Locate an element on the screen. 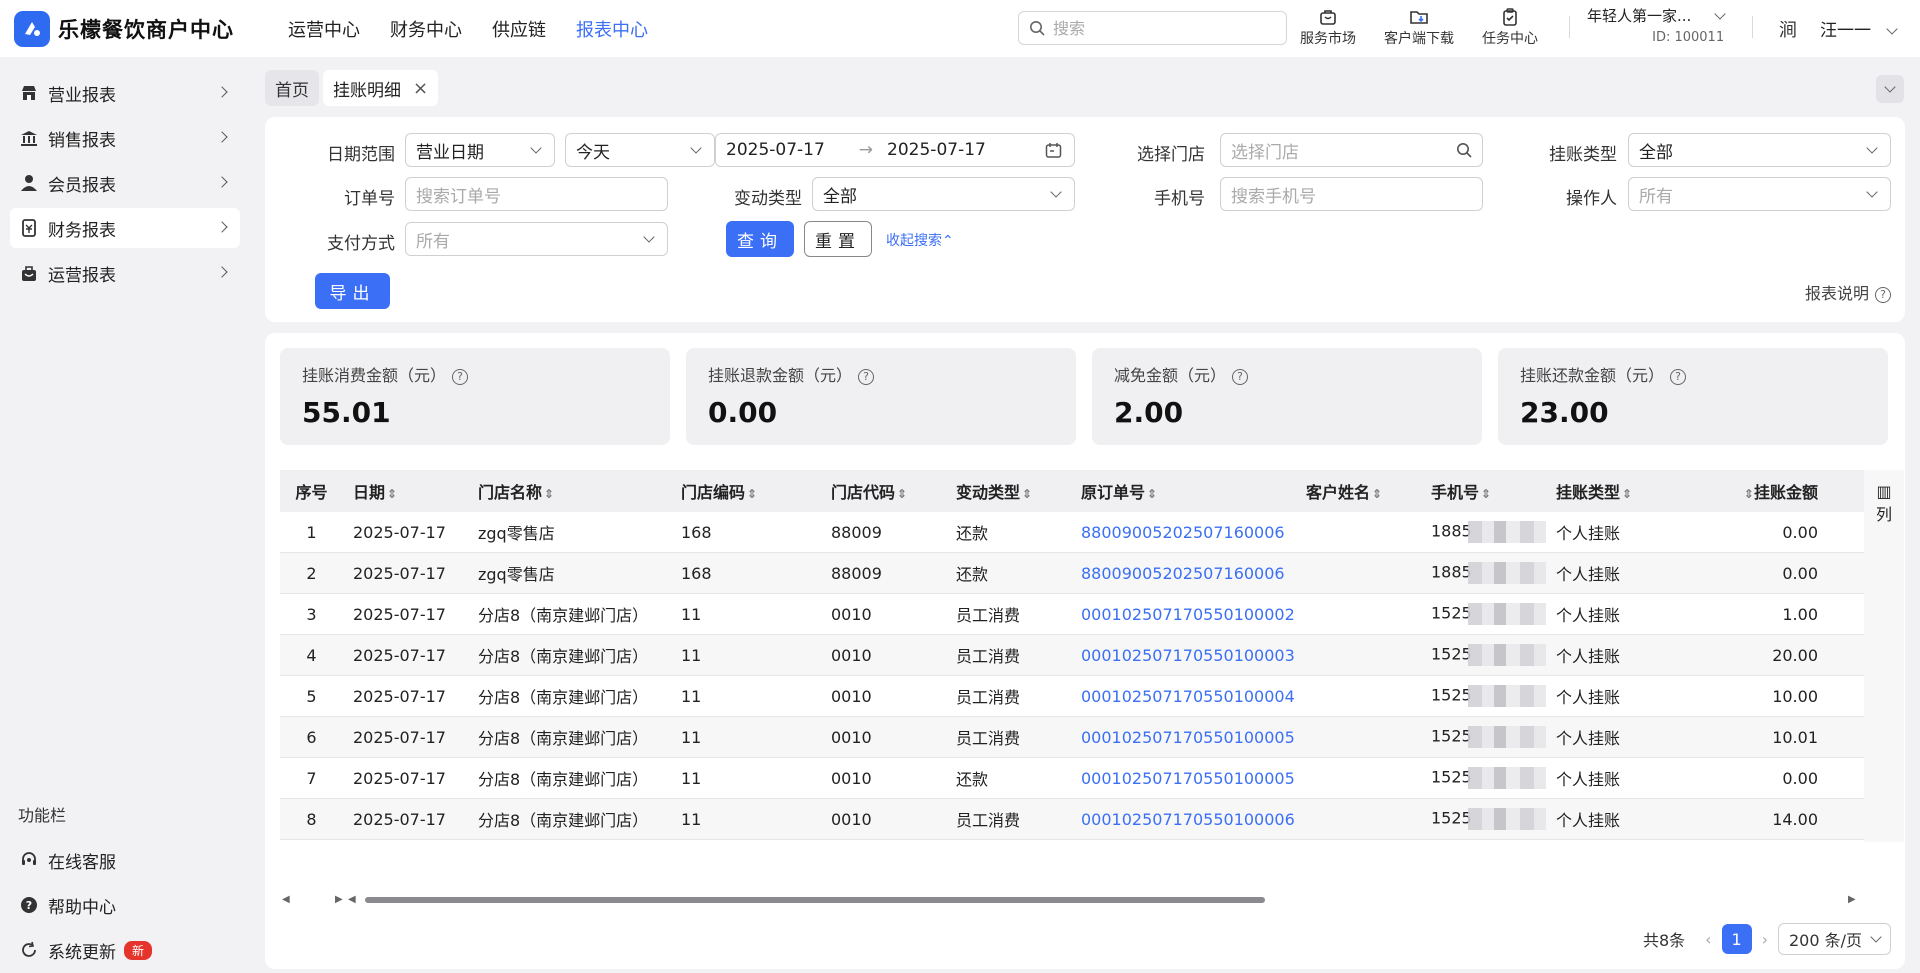 This screenshot has height=973, width=1920. col-amount: ⇕挂账金额 is located at coordinates (1758, 491).